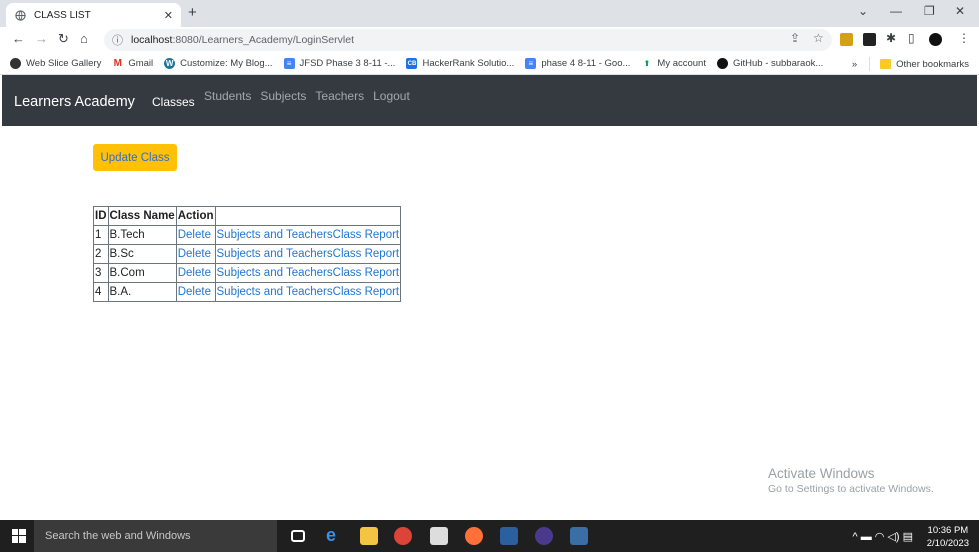 This screenshot has width=979, height=552. What do you see at coordinates (948, 530) in the screenshot?
I see `clock-time: 10:36 PM` at bounding box center [948, 530].